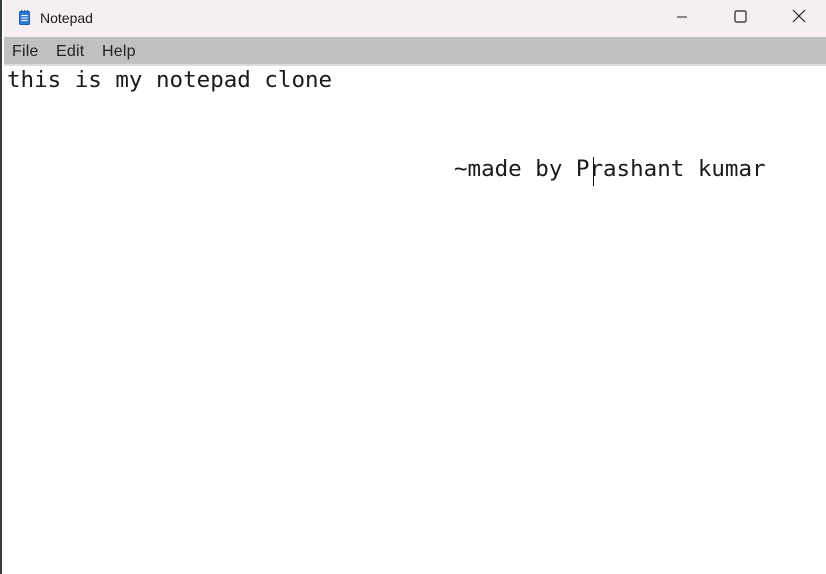 This screenshot has height=574, width=826. I want to click on maximize-button, so click(740, 18).